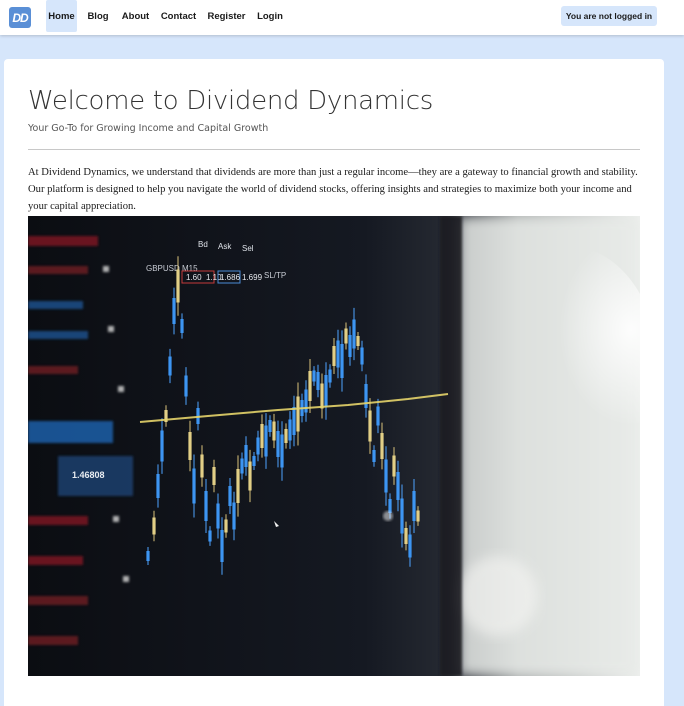 The image size is (684, 706). Describe the element at coordinates (178, 16) in the screenshot. I see `nav-item-contact: Contact` at that location.